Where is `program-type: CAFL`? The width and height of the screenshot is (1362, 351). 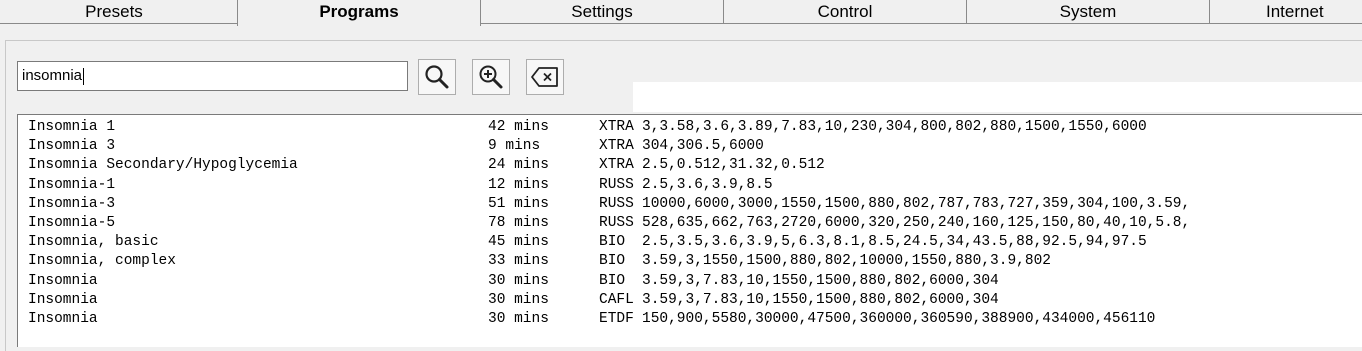 program-type: CAFL is located at coordinates (616, 299).